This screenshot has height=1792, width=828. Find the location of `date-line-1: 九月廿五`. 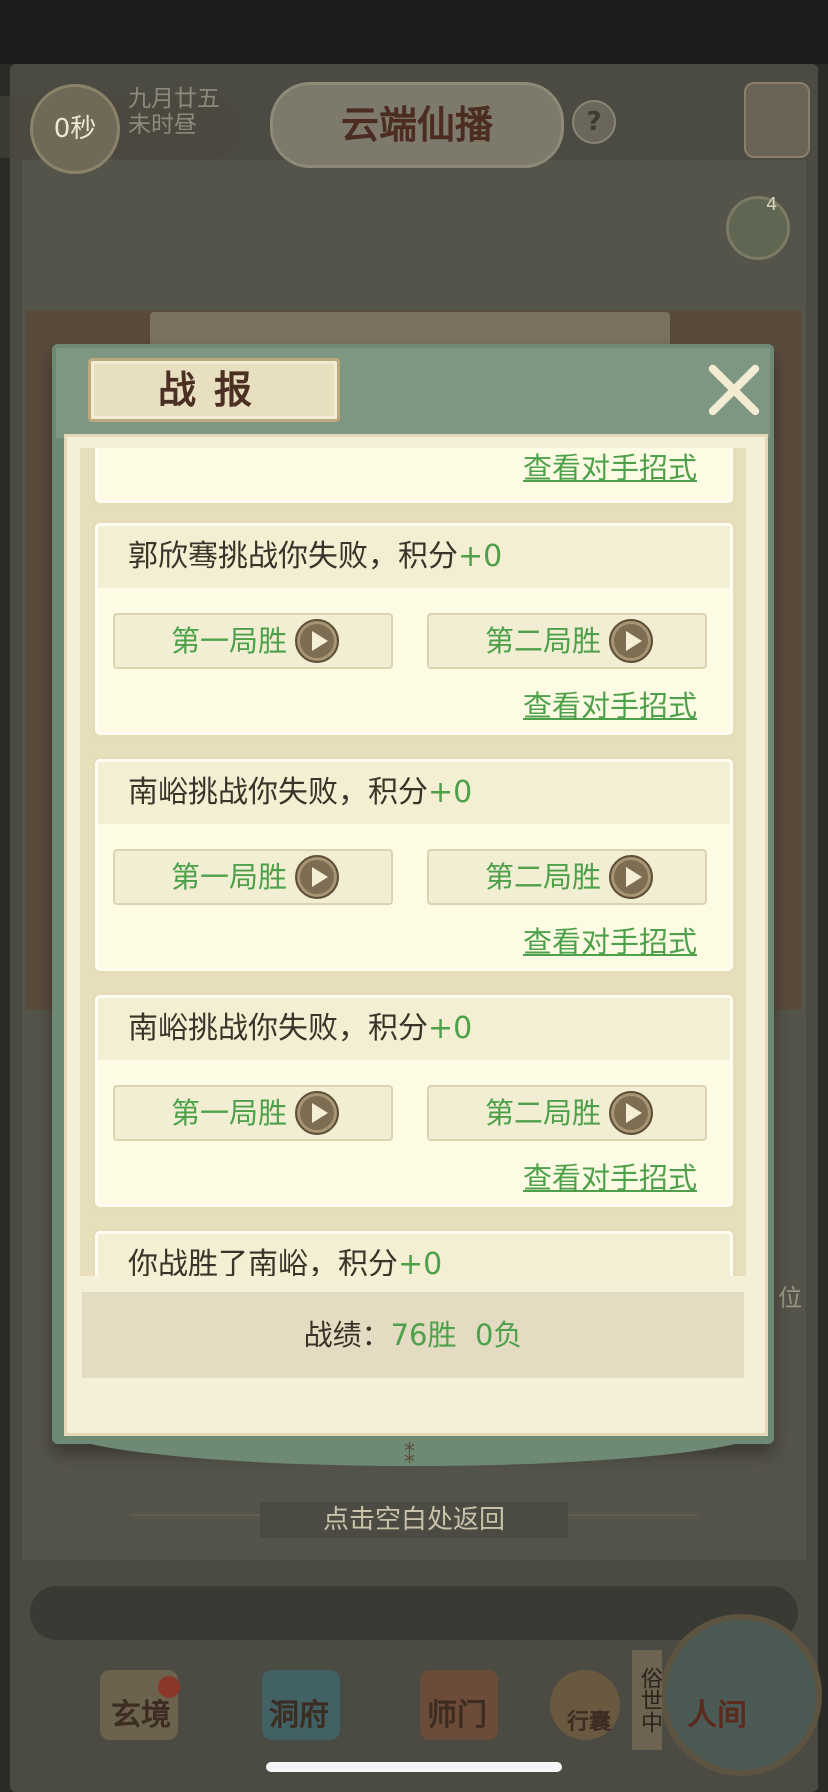

date-line-1: 九月廿五 is located at coordinates (174, 99).